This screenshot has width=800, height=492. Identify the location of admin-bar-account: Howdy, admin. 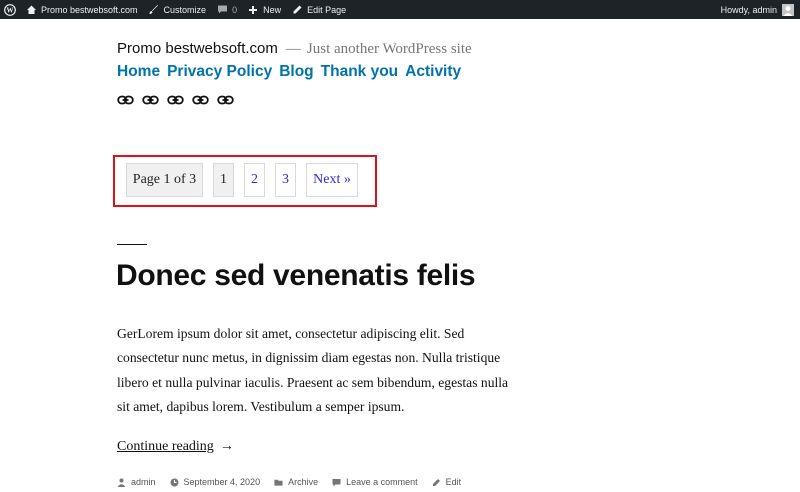
(760, 9).